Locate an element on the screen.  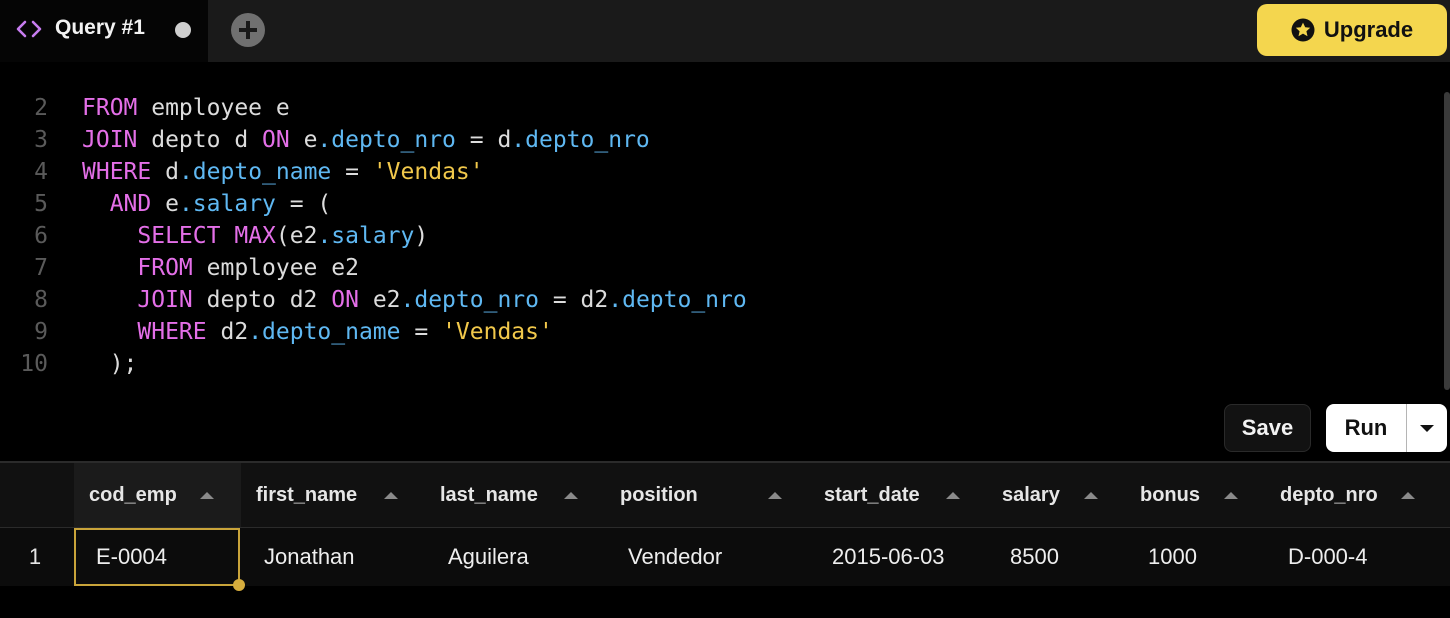
code-text: SELECT MAX(e2.salary) is located at coordinates (255, 236).